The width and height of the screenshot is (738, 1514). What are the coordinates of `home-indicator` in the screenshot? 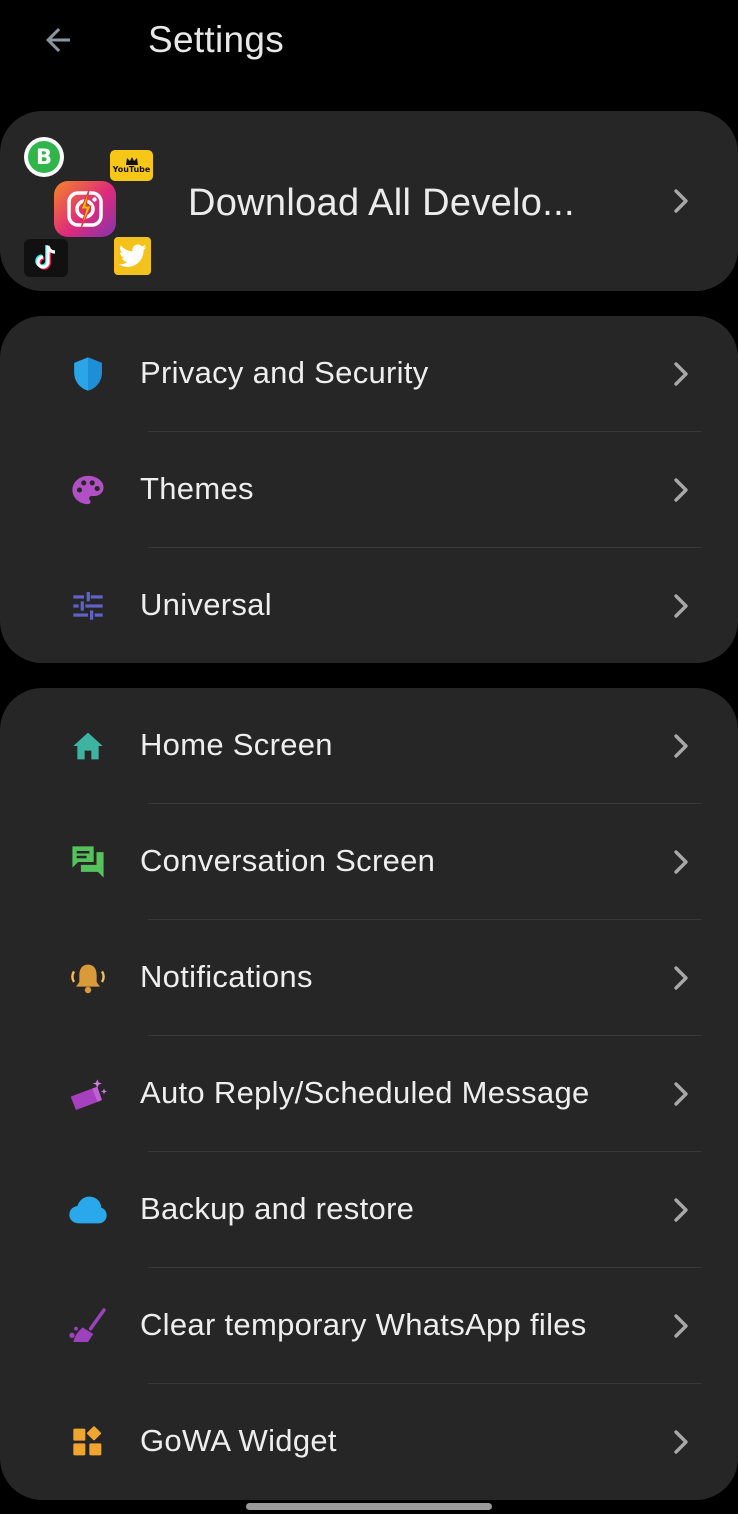 It's located at (369, 1506).